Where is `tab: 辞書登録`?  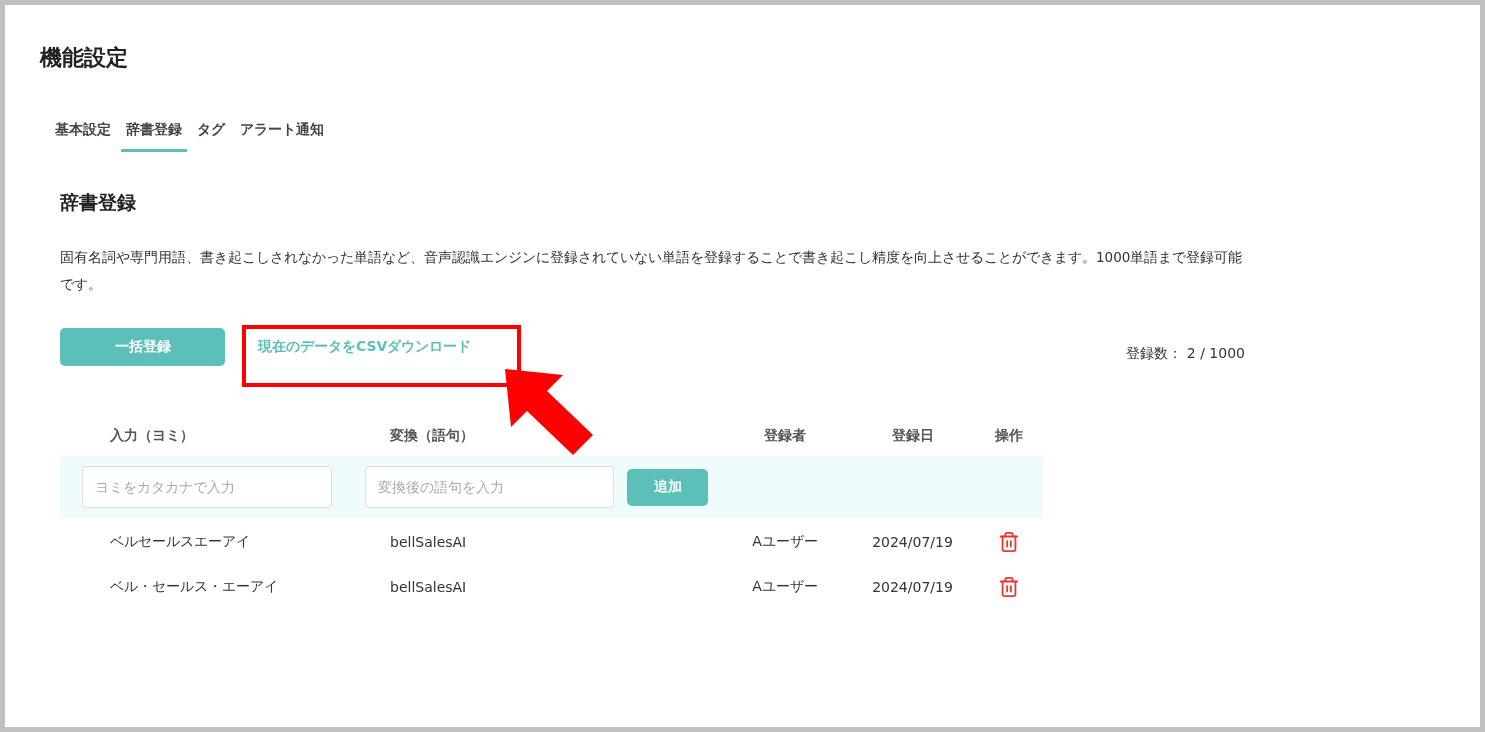
tab: 辞書登録 is located at coordinates (154, 132).